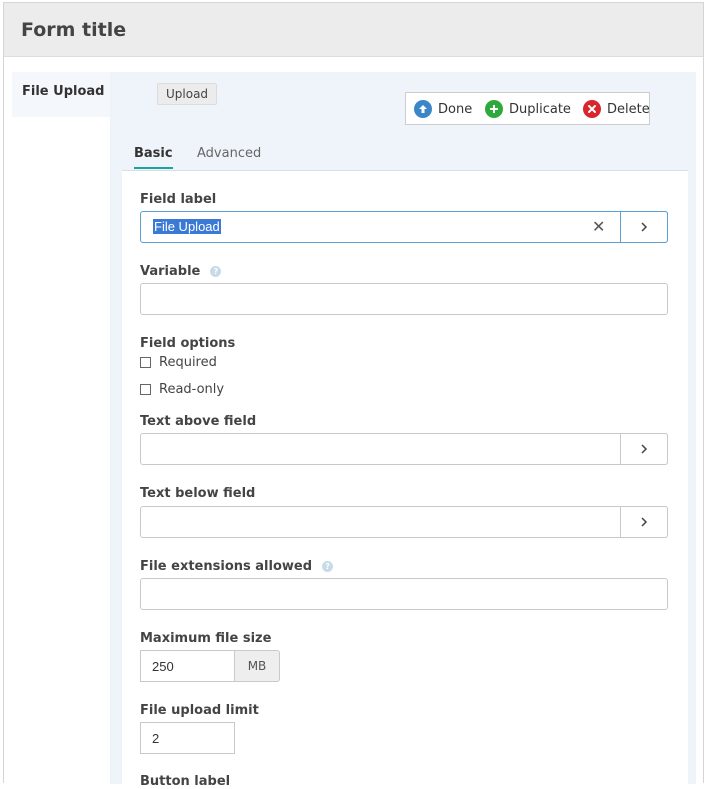 The height and width of the screenshot is (789, 710). What do you see at coordinates (170, 271) in the screenshot?
I see `variable-heading-text: Variable` at bounding box center [170, 271].